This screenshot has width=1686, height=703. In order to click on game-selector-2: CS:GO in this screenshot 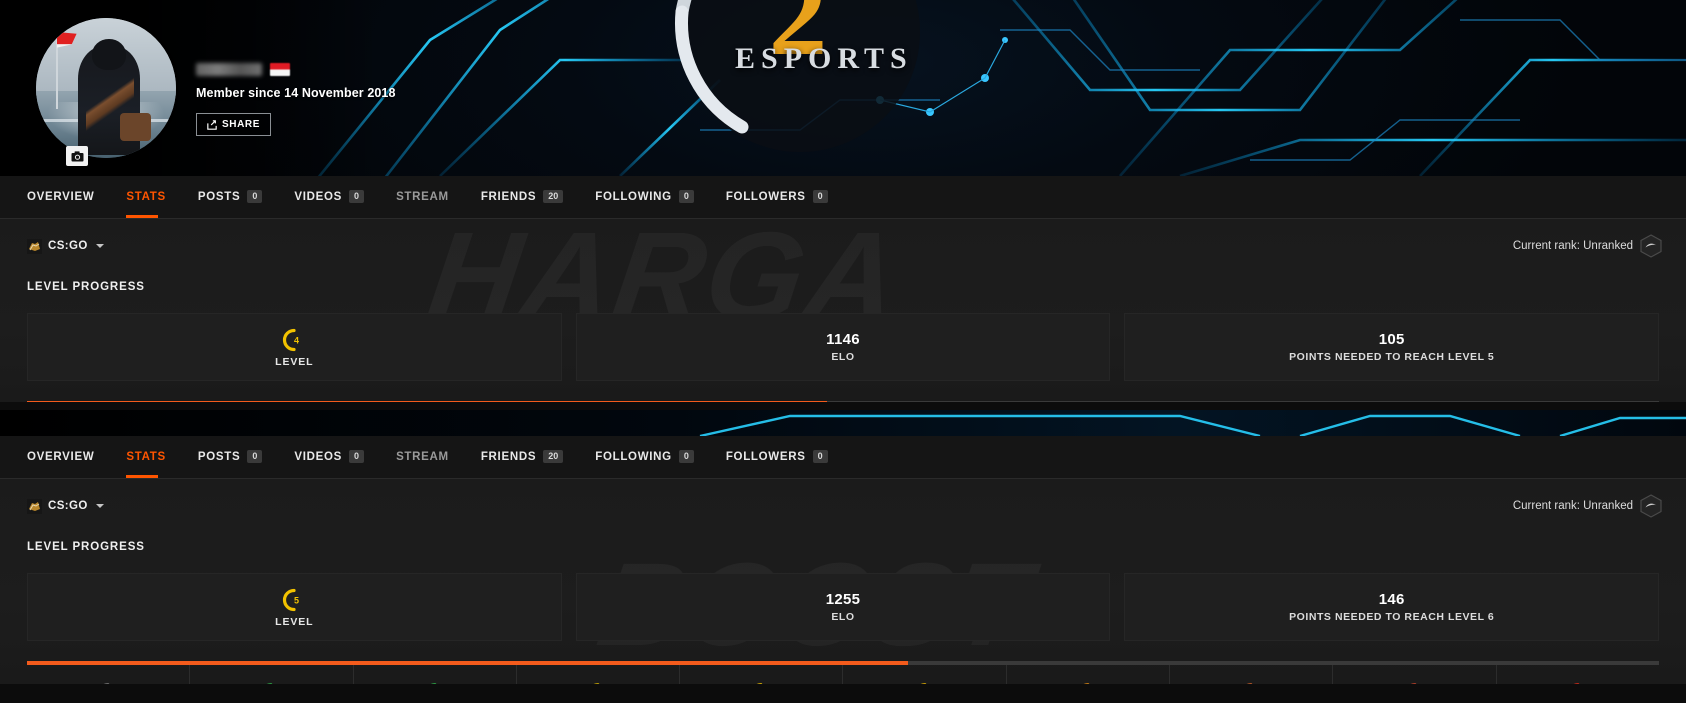, I will do `click(65, 506)`.